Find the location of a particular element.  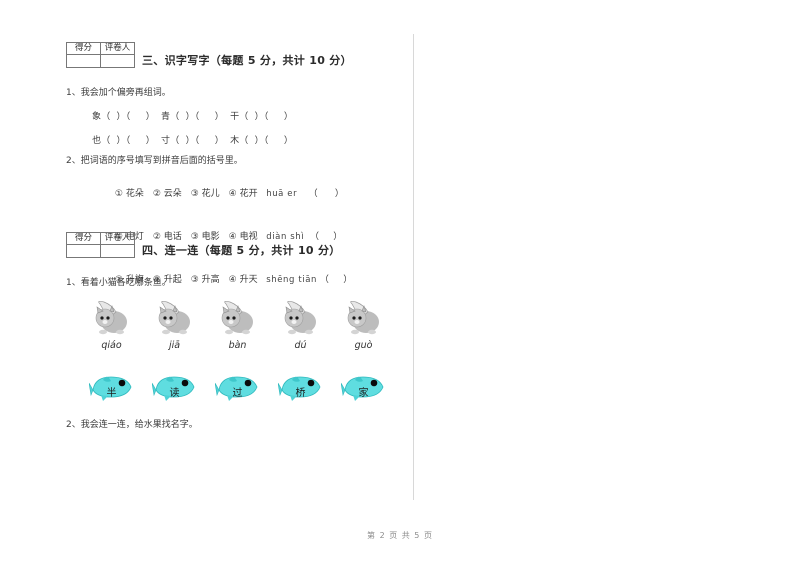

q2-bracket-1: （ ） is located at coordinates (326, 194).